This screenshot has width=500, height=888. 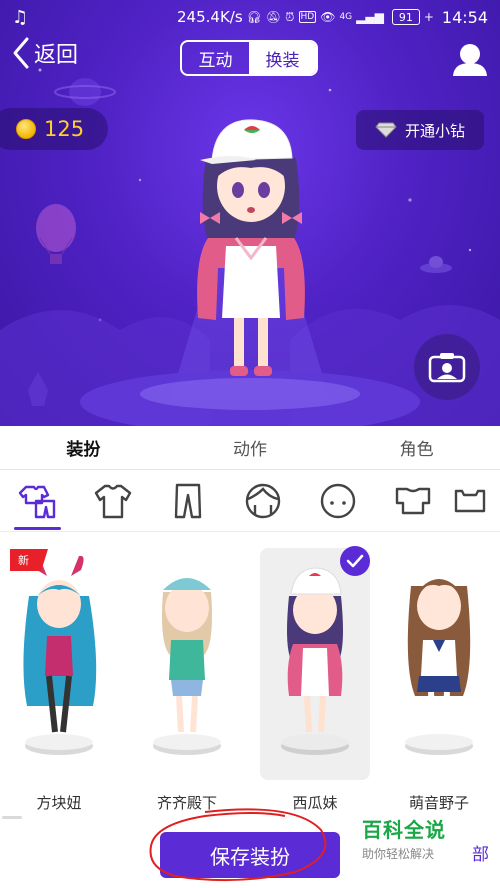 I want to click on selected-check-icon, so click(x=355, y=561).